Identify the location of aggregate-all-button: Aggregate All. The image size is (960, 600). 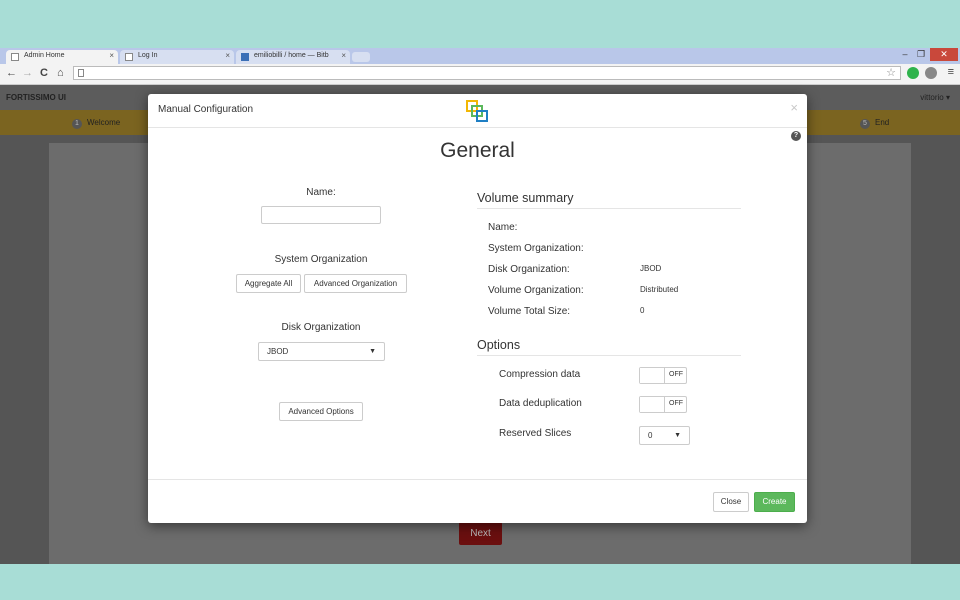
(268, 283).